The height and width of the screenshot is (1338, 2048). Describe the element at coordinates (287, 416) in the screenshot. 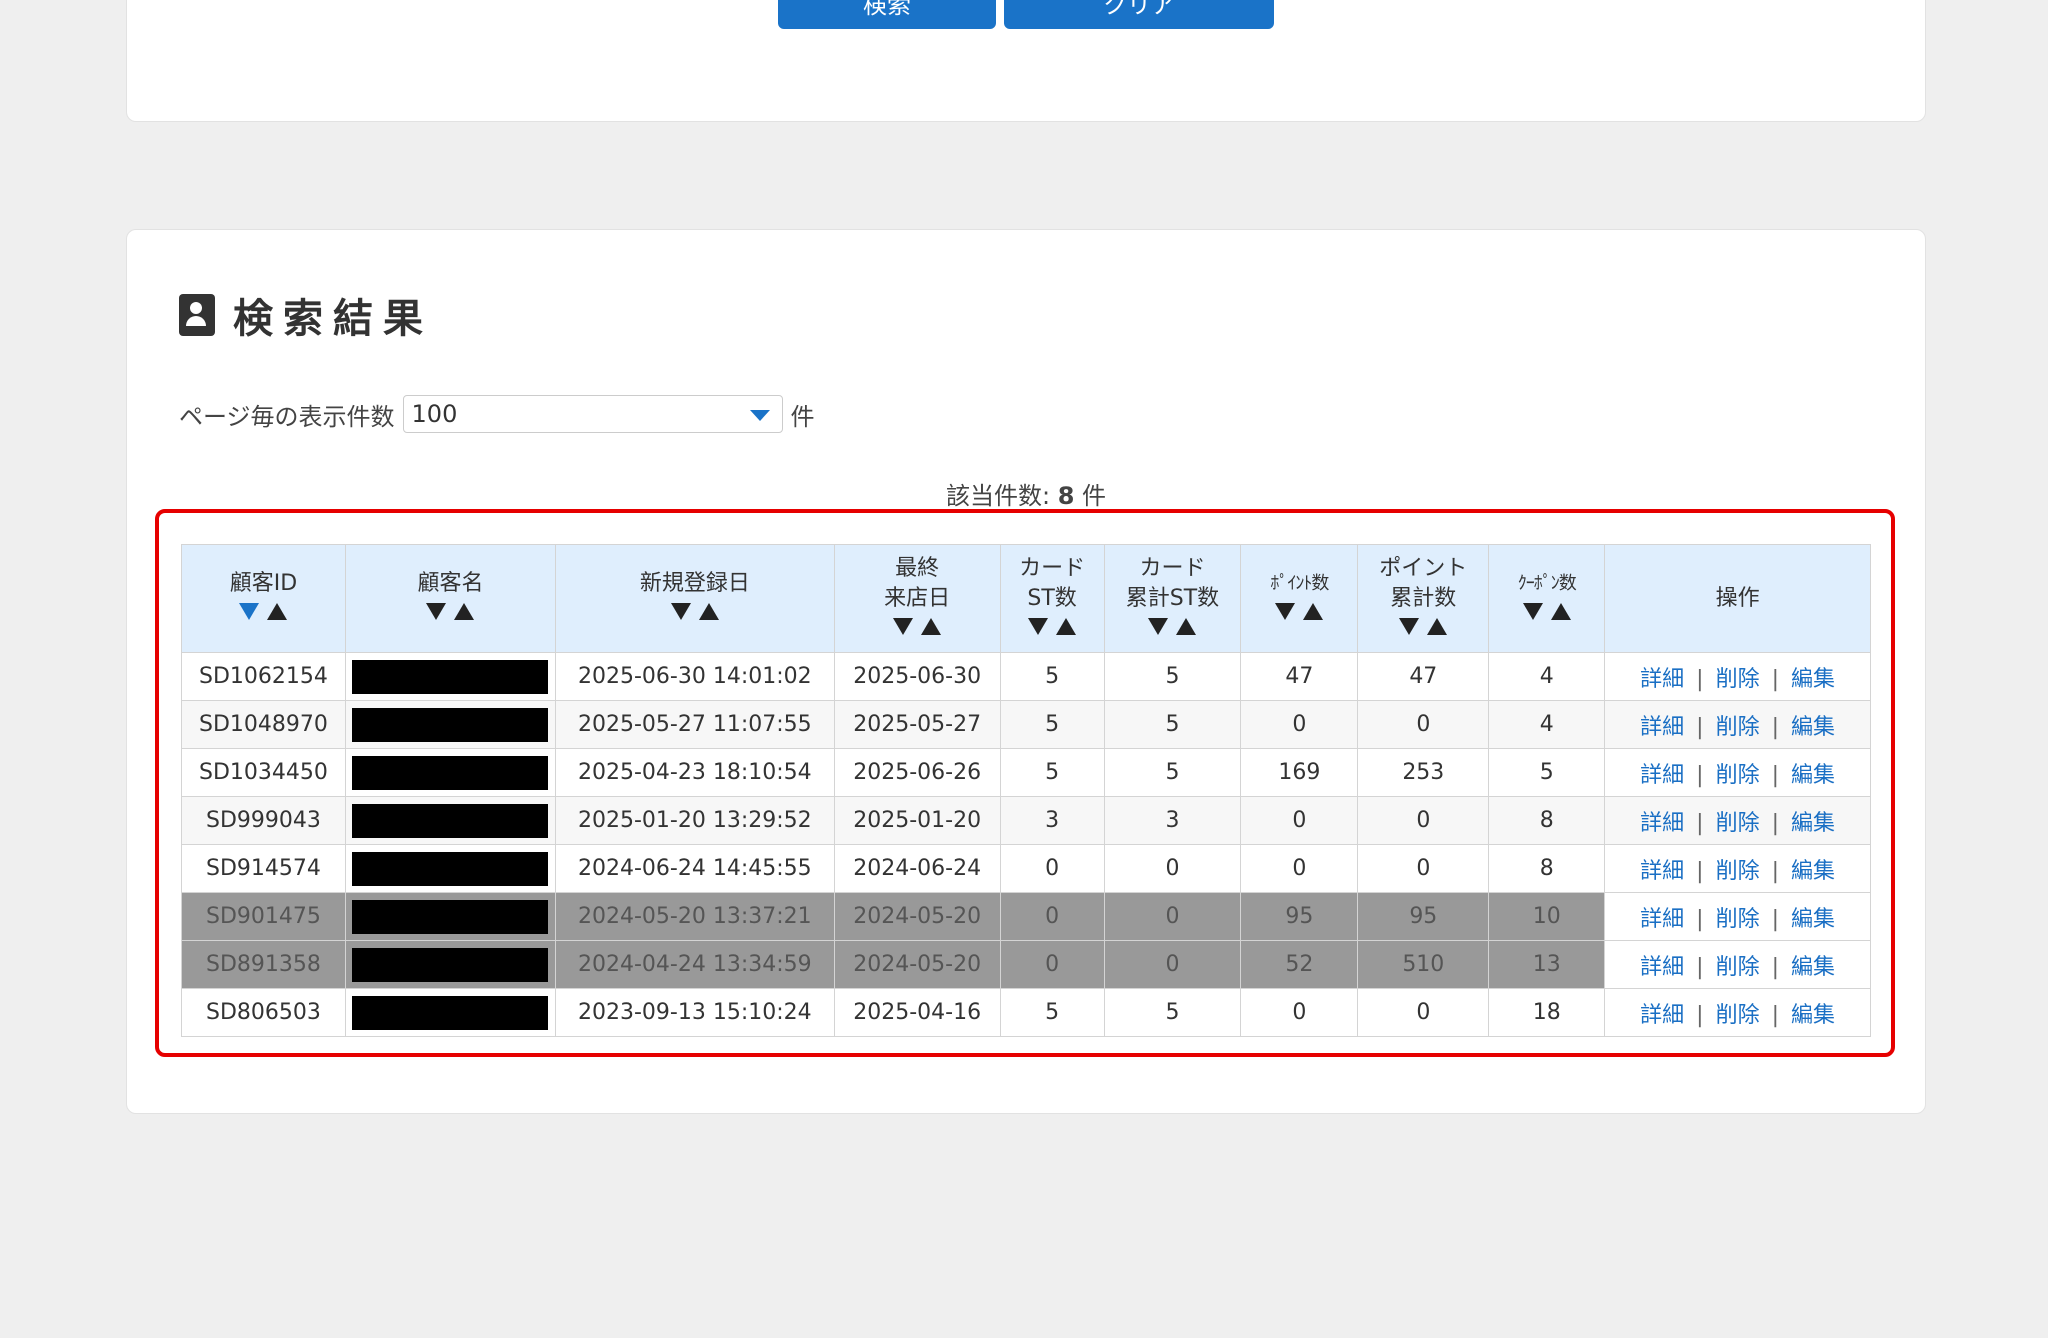

I see `per-page-label: ページ毎の表示件数` at that location.